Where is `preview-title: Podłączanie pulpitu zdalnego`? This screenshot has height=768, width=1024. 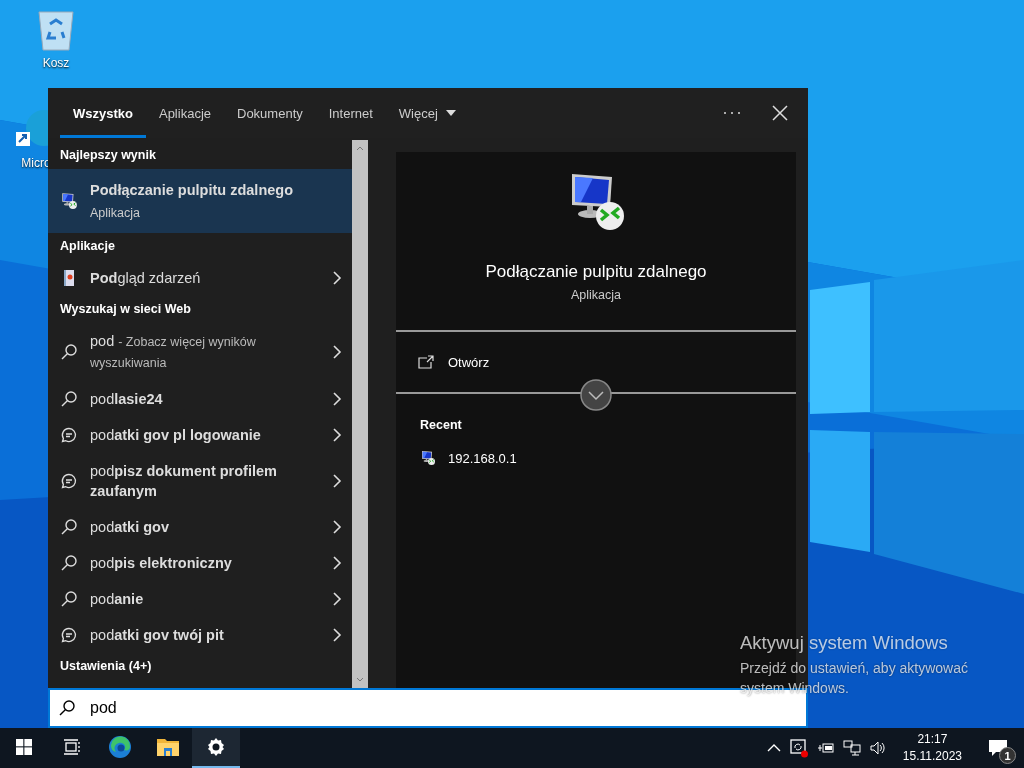
preview-title: Podłączanie pulpitu zdalnego is located at coordinates (596, 272).